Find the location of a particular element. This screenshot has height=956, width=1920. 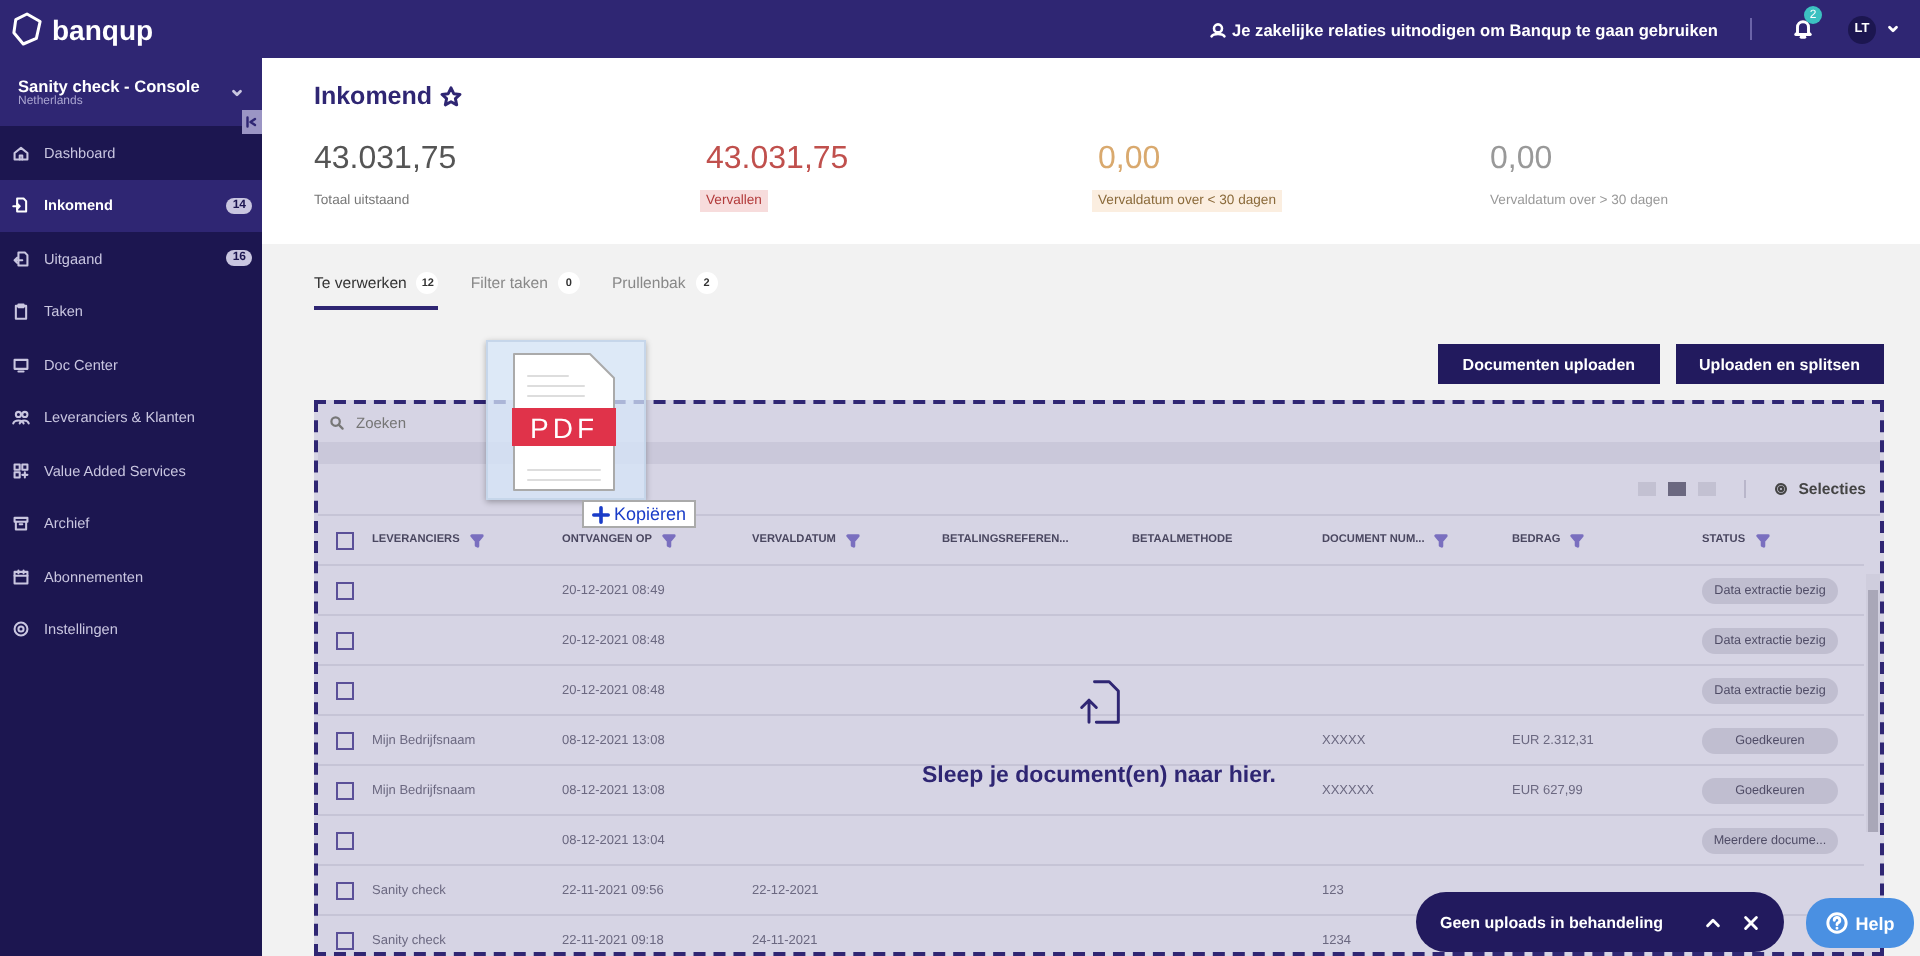

calendar-icon is located at coordinates (21, 576).